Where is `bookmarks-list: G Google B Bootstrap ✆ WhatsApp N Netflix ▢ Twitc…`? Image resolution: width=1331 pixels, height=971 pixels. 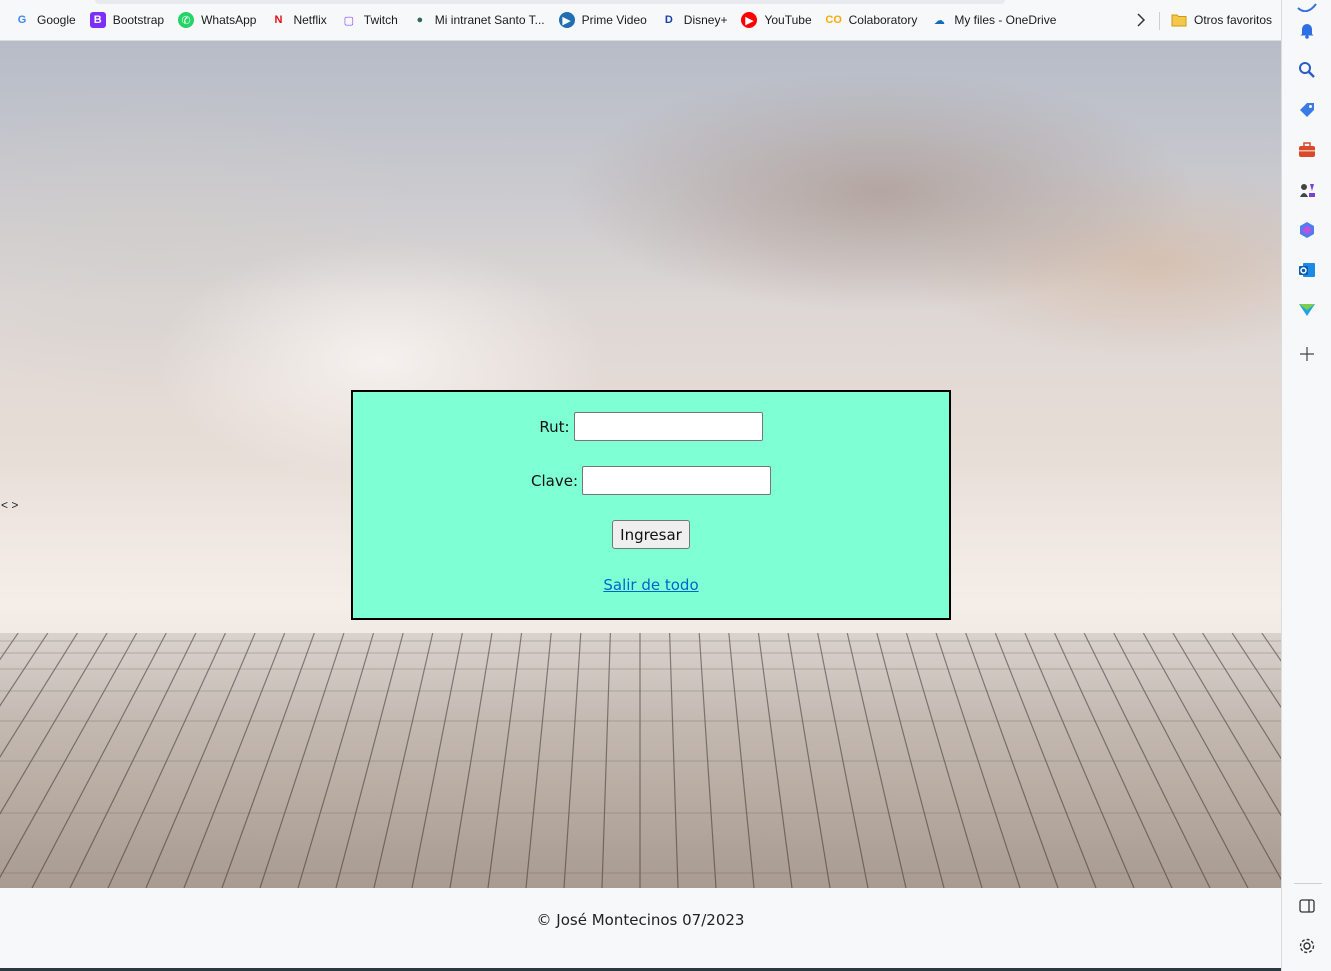 bookmarks-list: G Google B Bootstrap ✆ WhatsApp N Netflix ▢ Twitc… is located at coordinates (531, 20).